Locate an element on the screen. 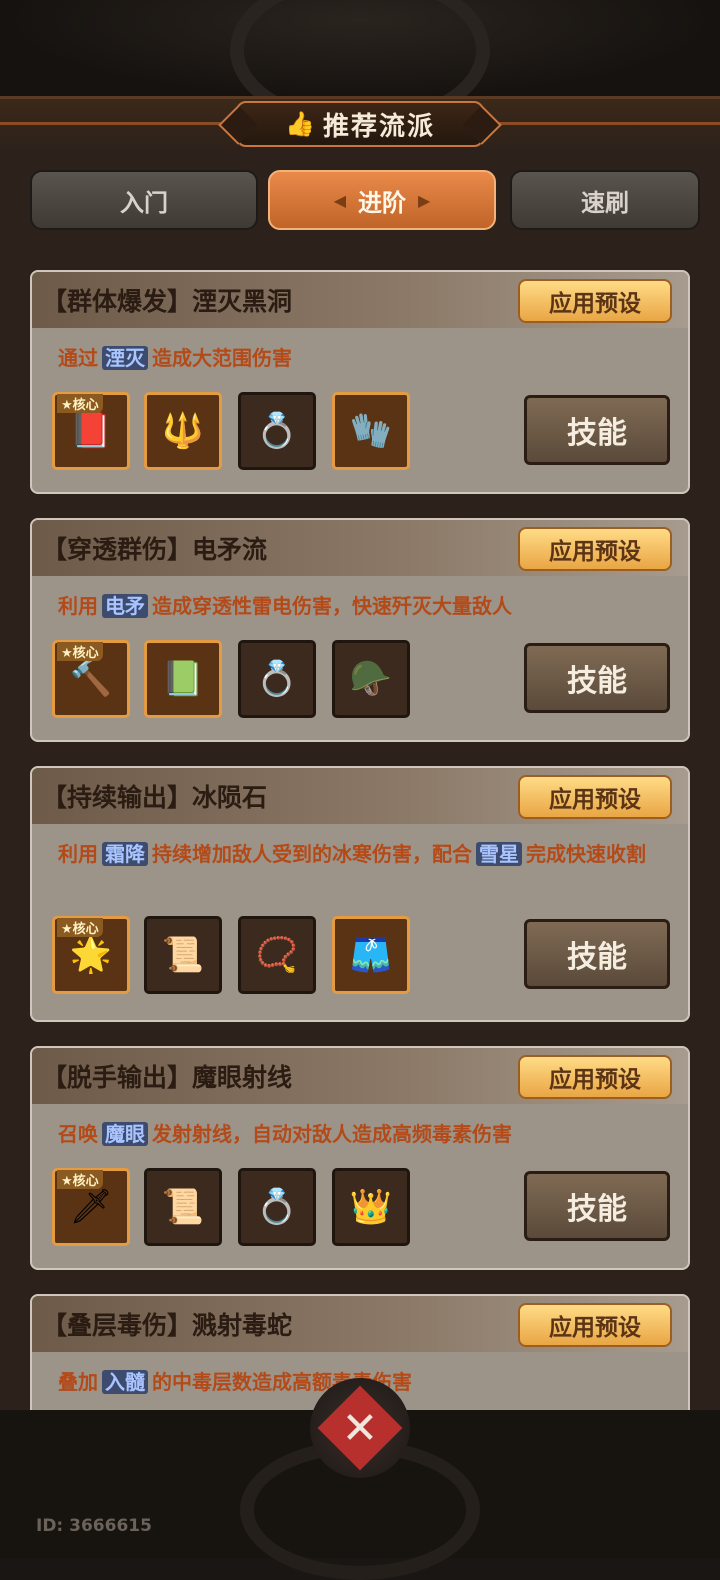 This screenshot has width=720, height=1580. build-description: 召唤 魔眼 发射射线，自动对敌人造成高频毒素伤害 is located at coordinates (363, 1134).